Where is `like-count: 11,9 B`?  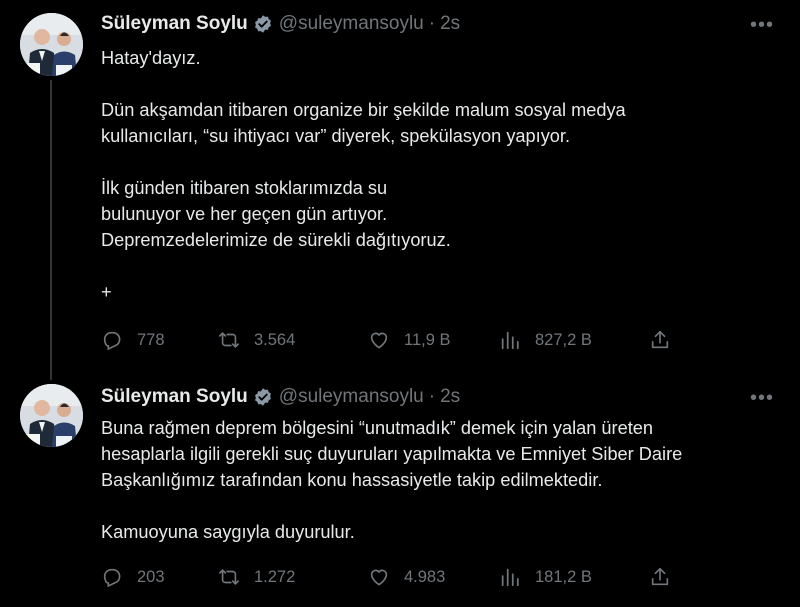
like-count: 11,9 B is located at coordinates (427, 339).